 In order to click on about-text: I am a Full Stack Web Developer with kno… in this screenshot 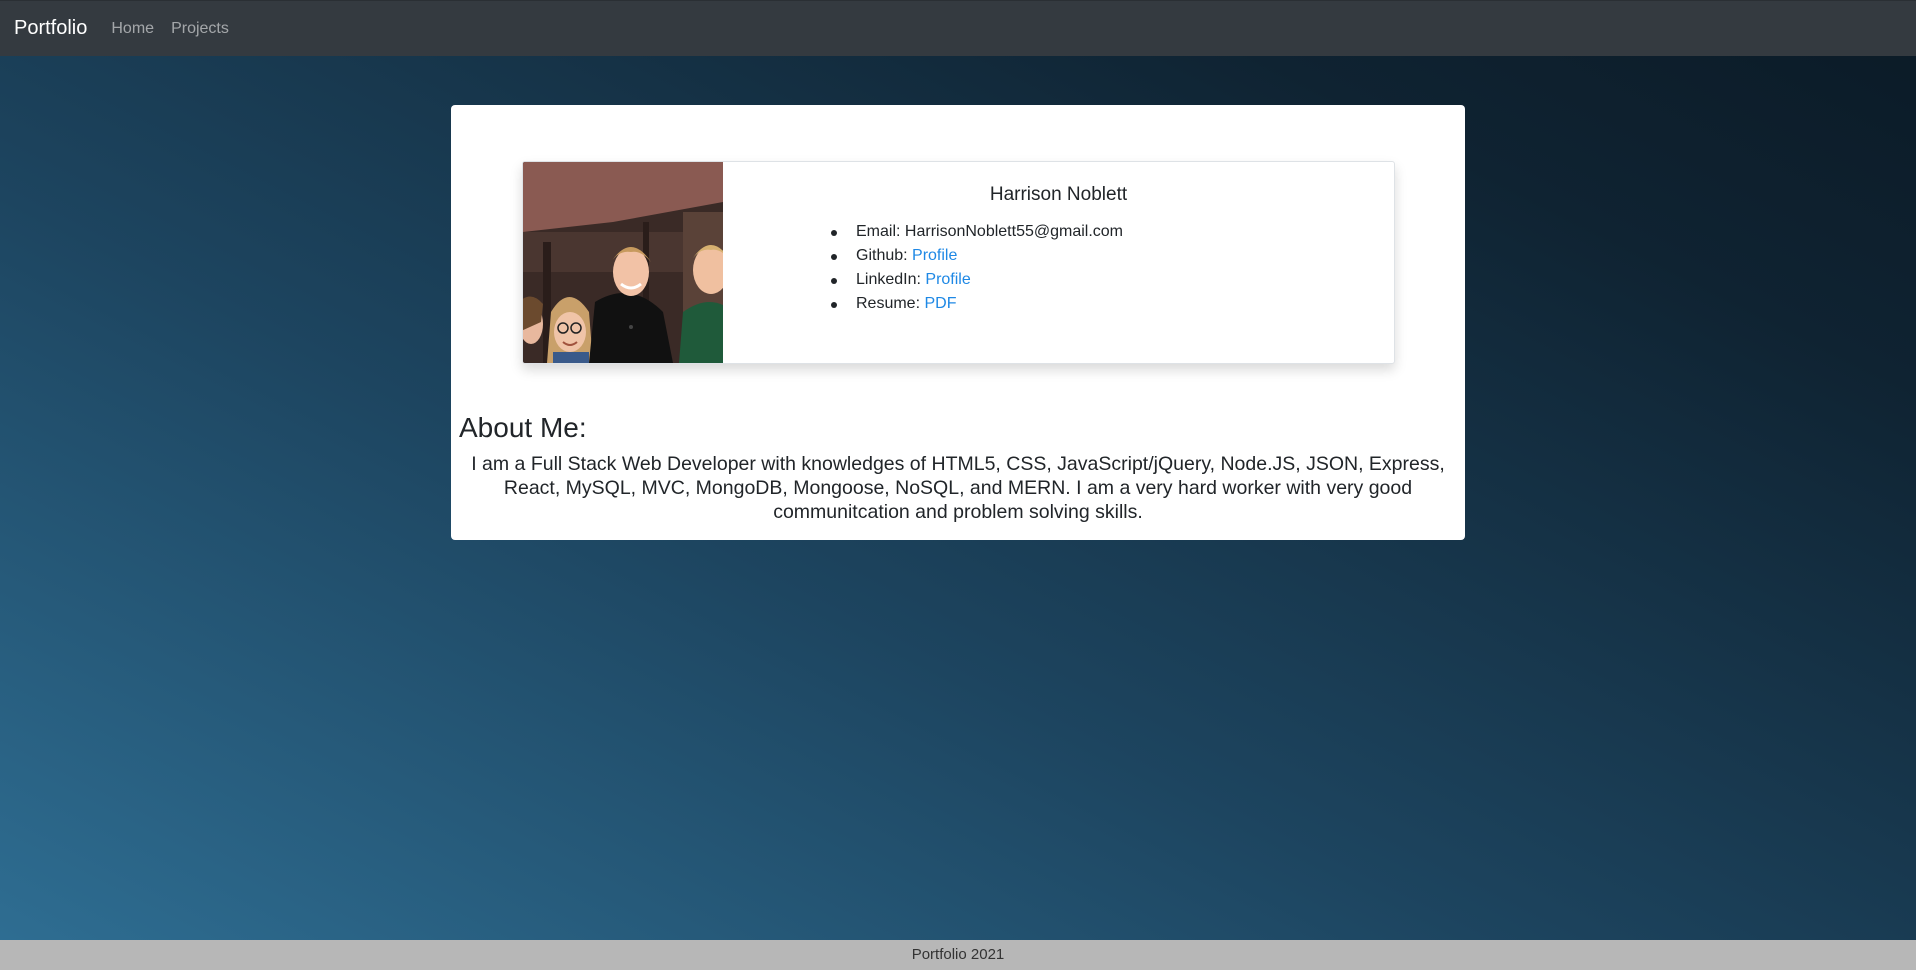, I will do `click(958, 488)`.